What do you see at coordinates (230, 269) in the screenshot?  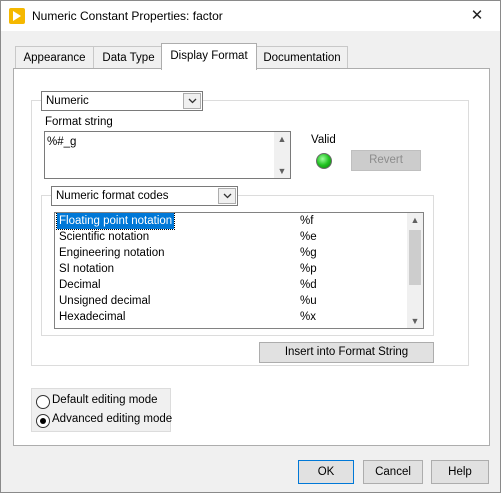 I see `list-item: SI notation %p` at bounding box center [230, 269].